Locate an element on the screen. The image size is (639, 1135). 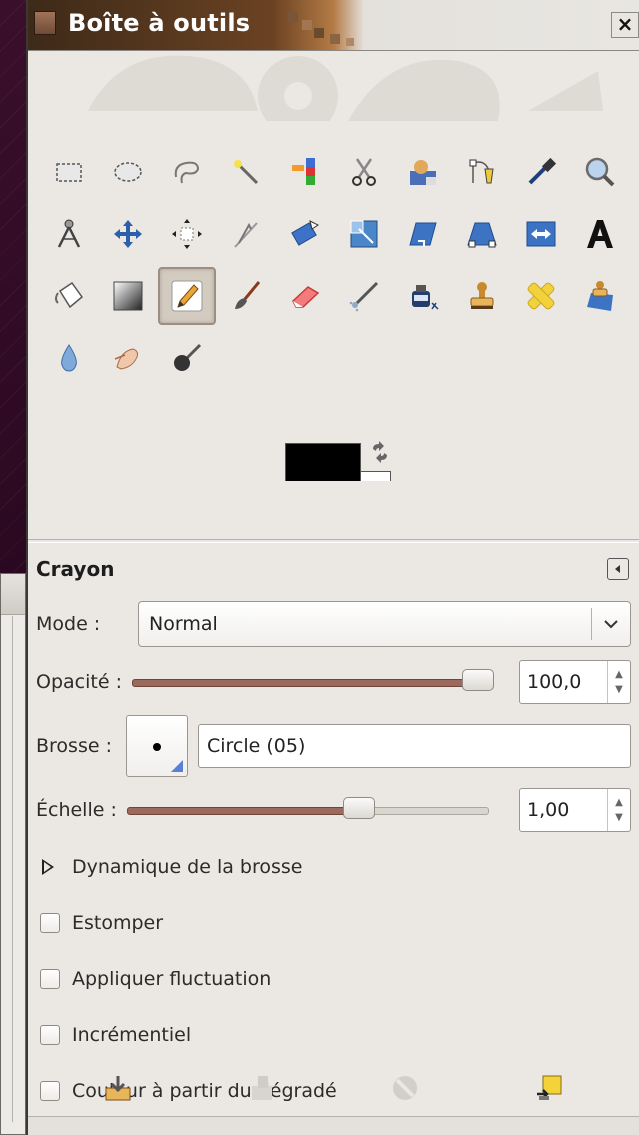
blur-sharpen-icon is located at coordinates (69, 358).